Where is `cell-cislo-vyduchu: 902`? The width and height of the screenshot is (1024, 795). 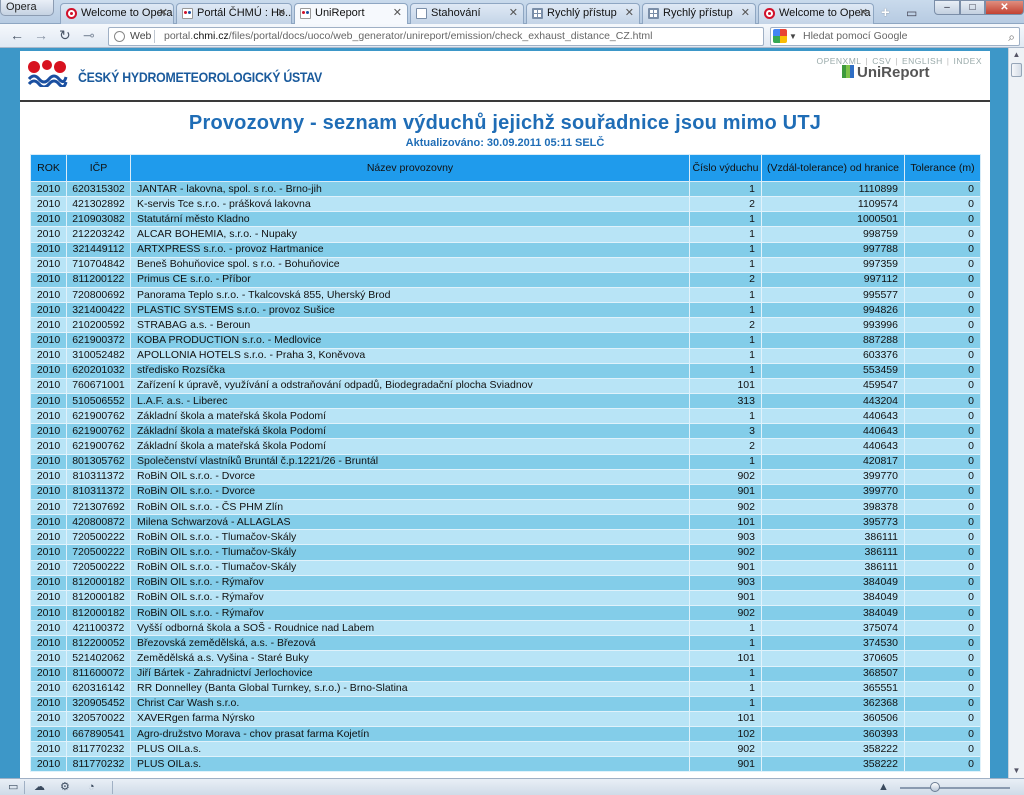
cell-cislo-vyduchu: 902 is located at coordinates (725, 613).